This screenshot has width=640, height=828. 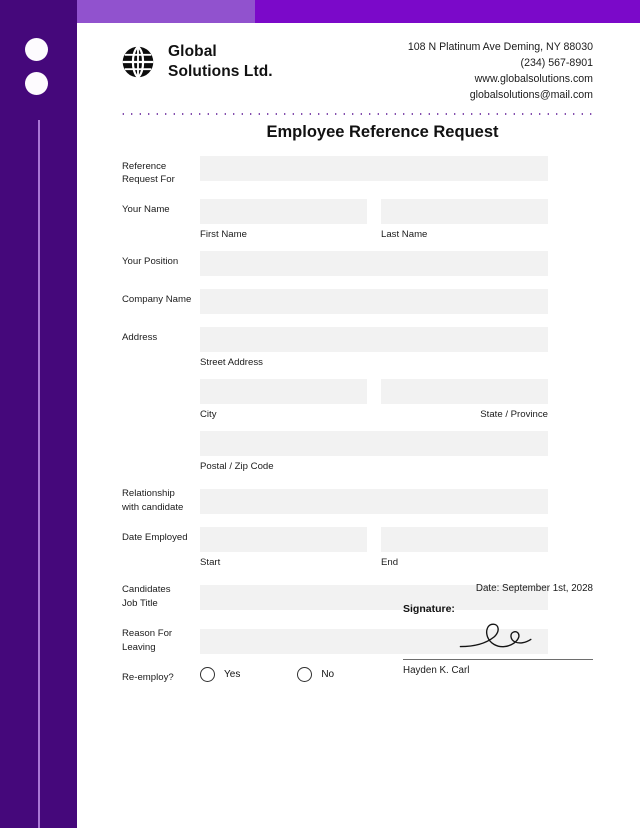 What do you see at coordinates (148, 173) in the screenshot?
I see `label-reference-request-for: Reference Request For` at bounding box center [148, 173].